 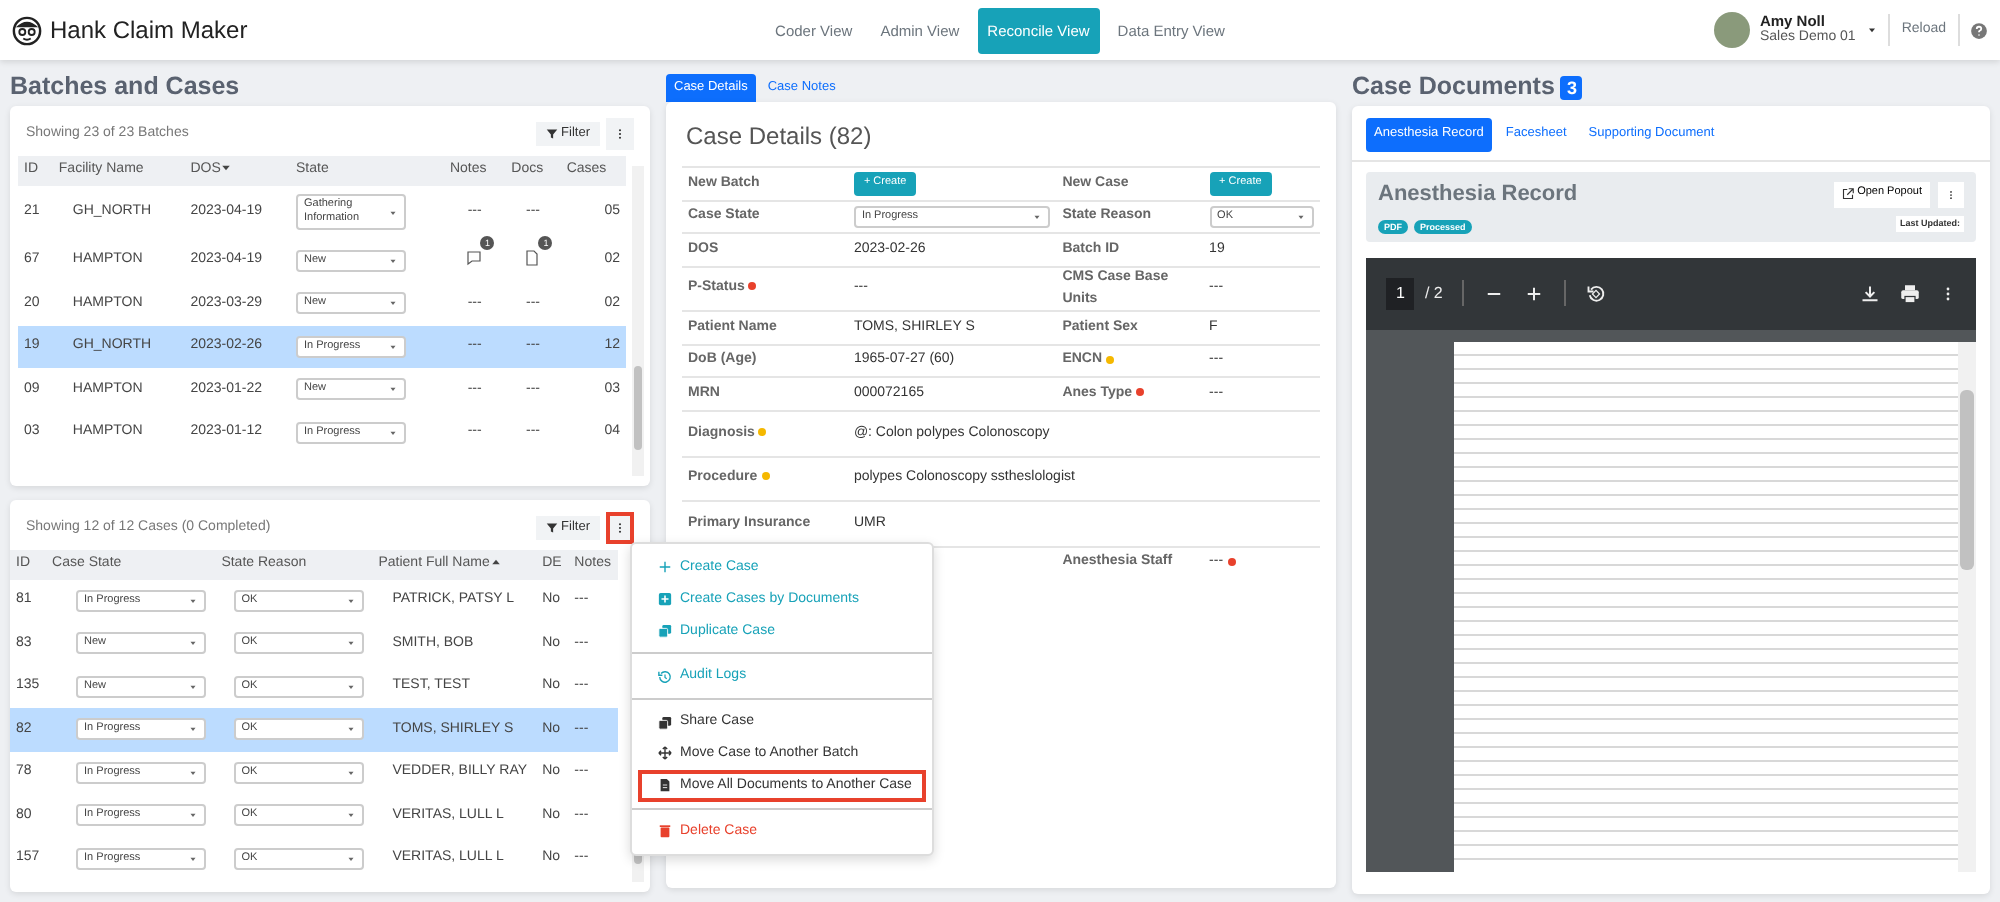 I want to click on download-icon, so click(x=1870, y=293).